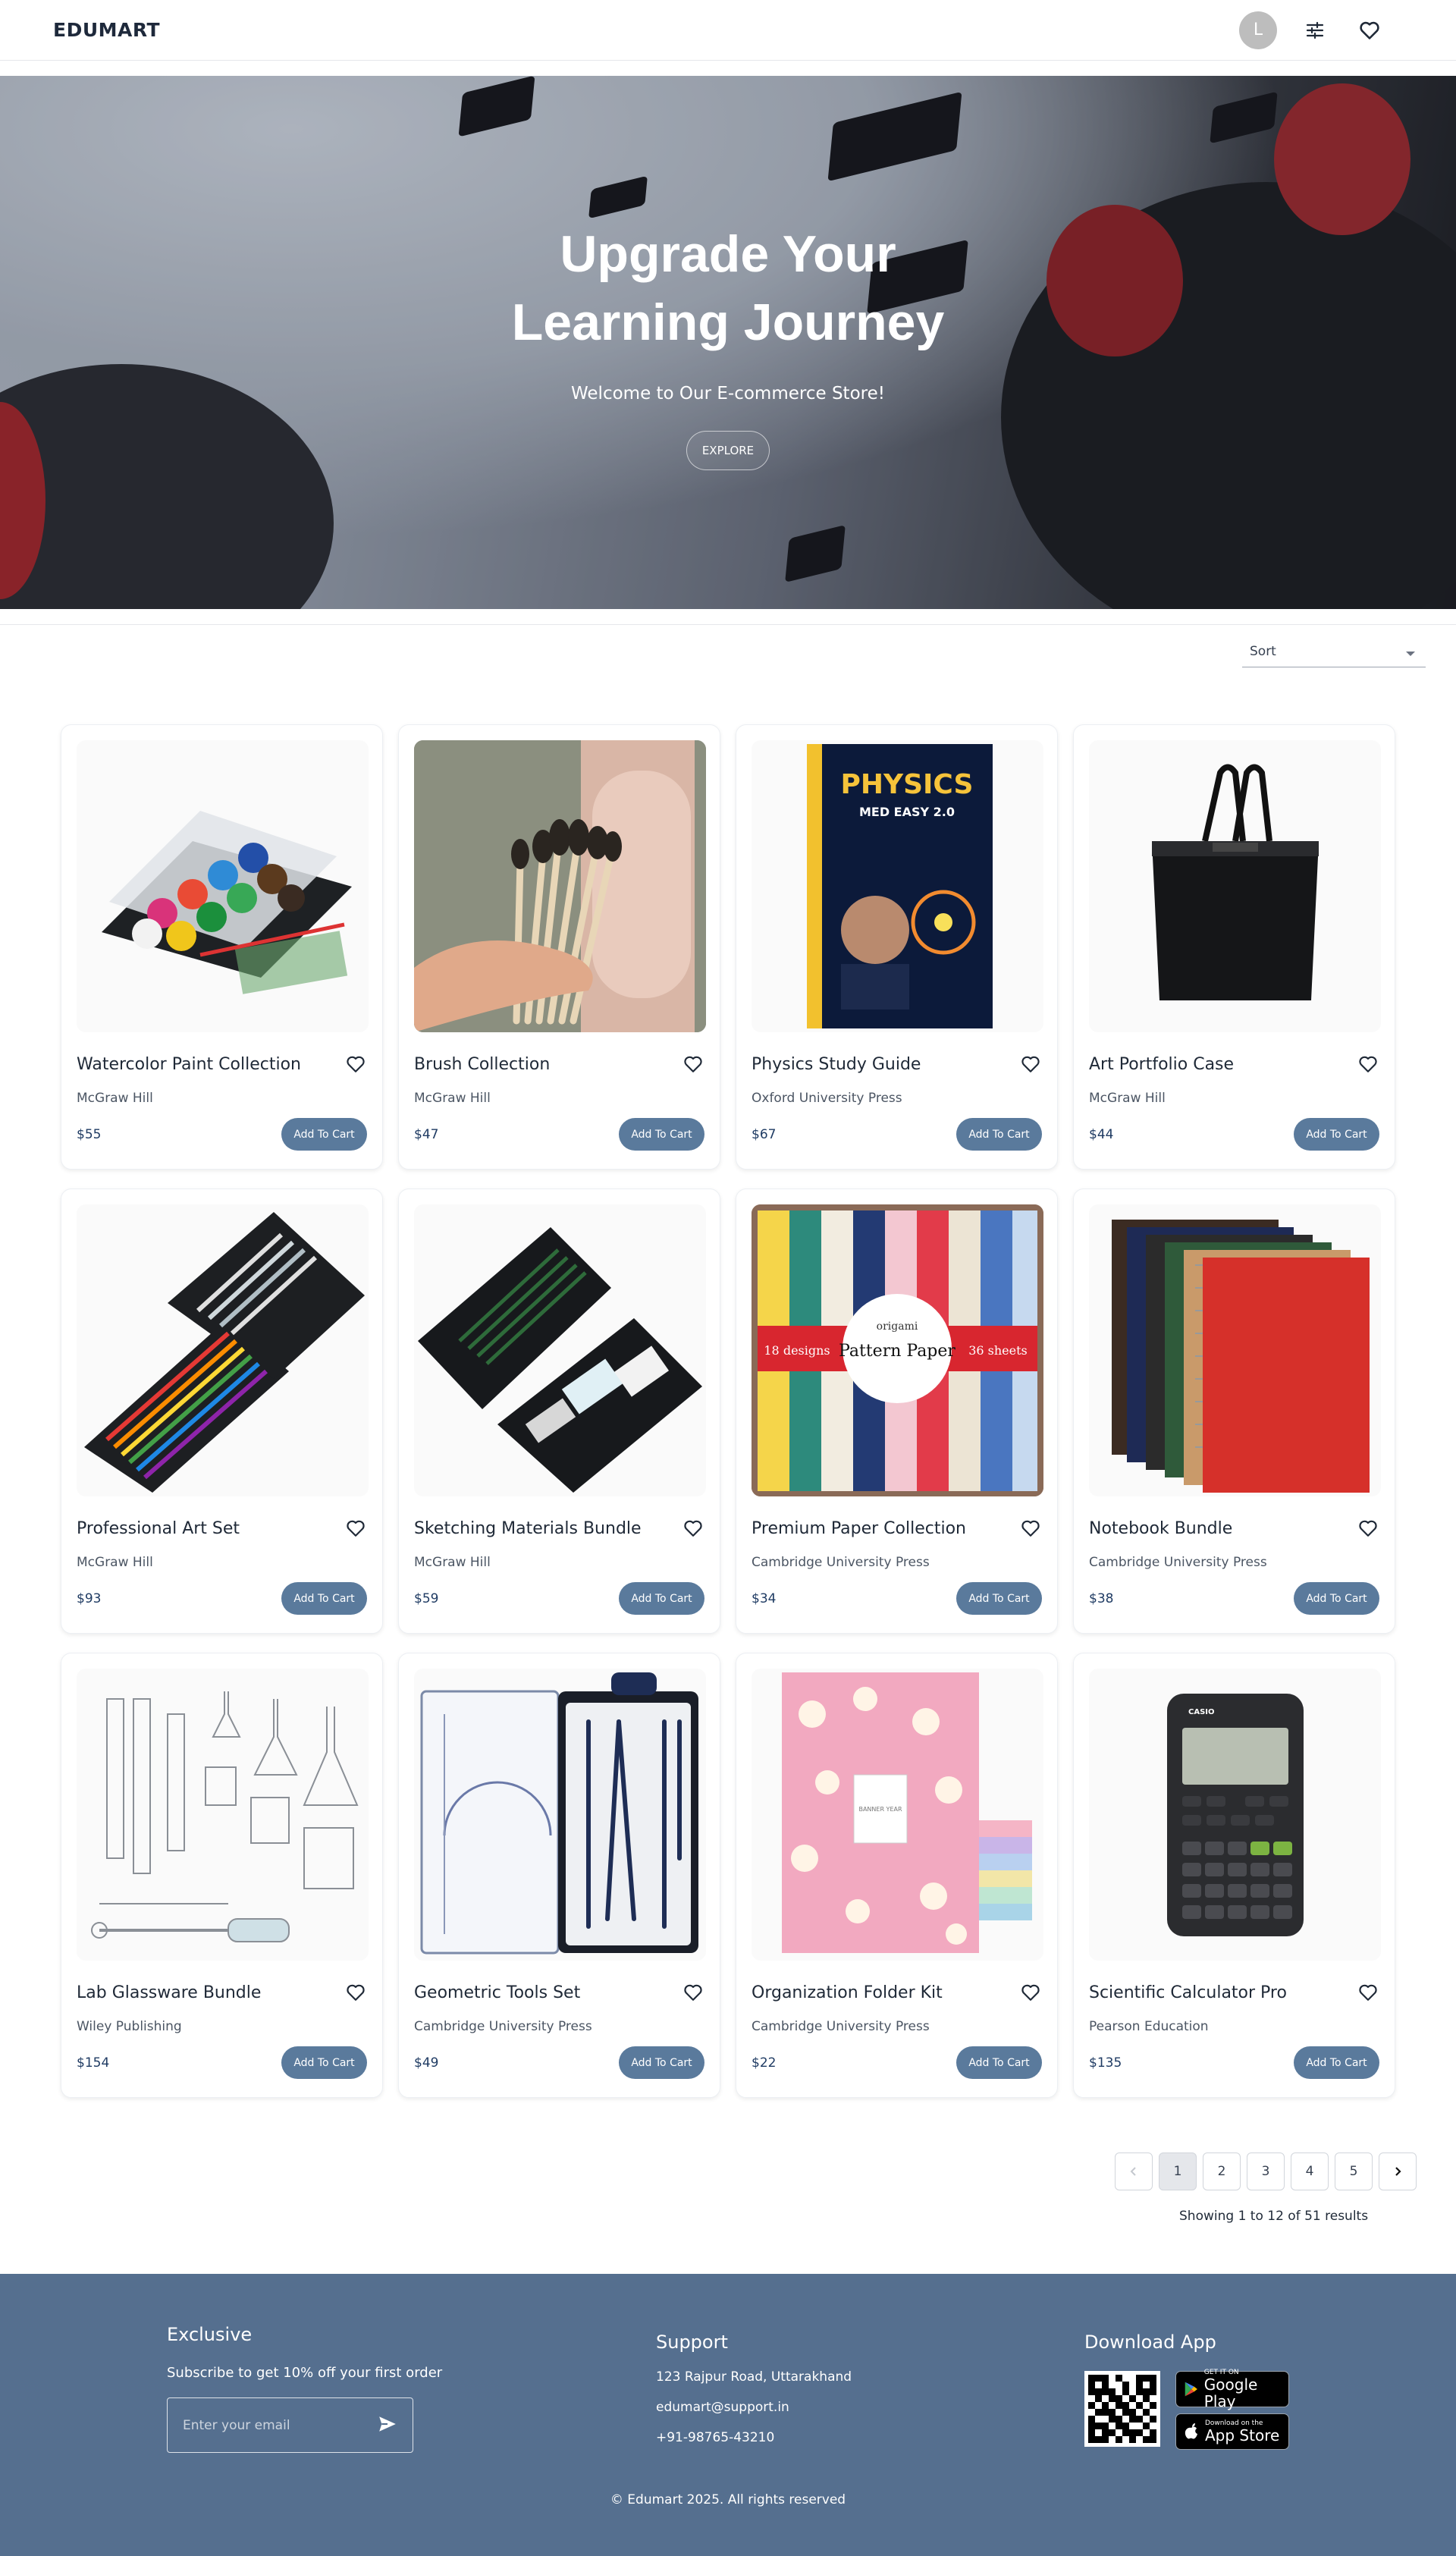 This screenshot has height=2556, width=1456. I want to click on google-play-badge: GET IT ON Google Play, so click(1232, 2390).